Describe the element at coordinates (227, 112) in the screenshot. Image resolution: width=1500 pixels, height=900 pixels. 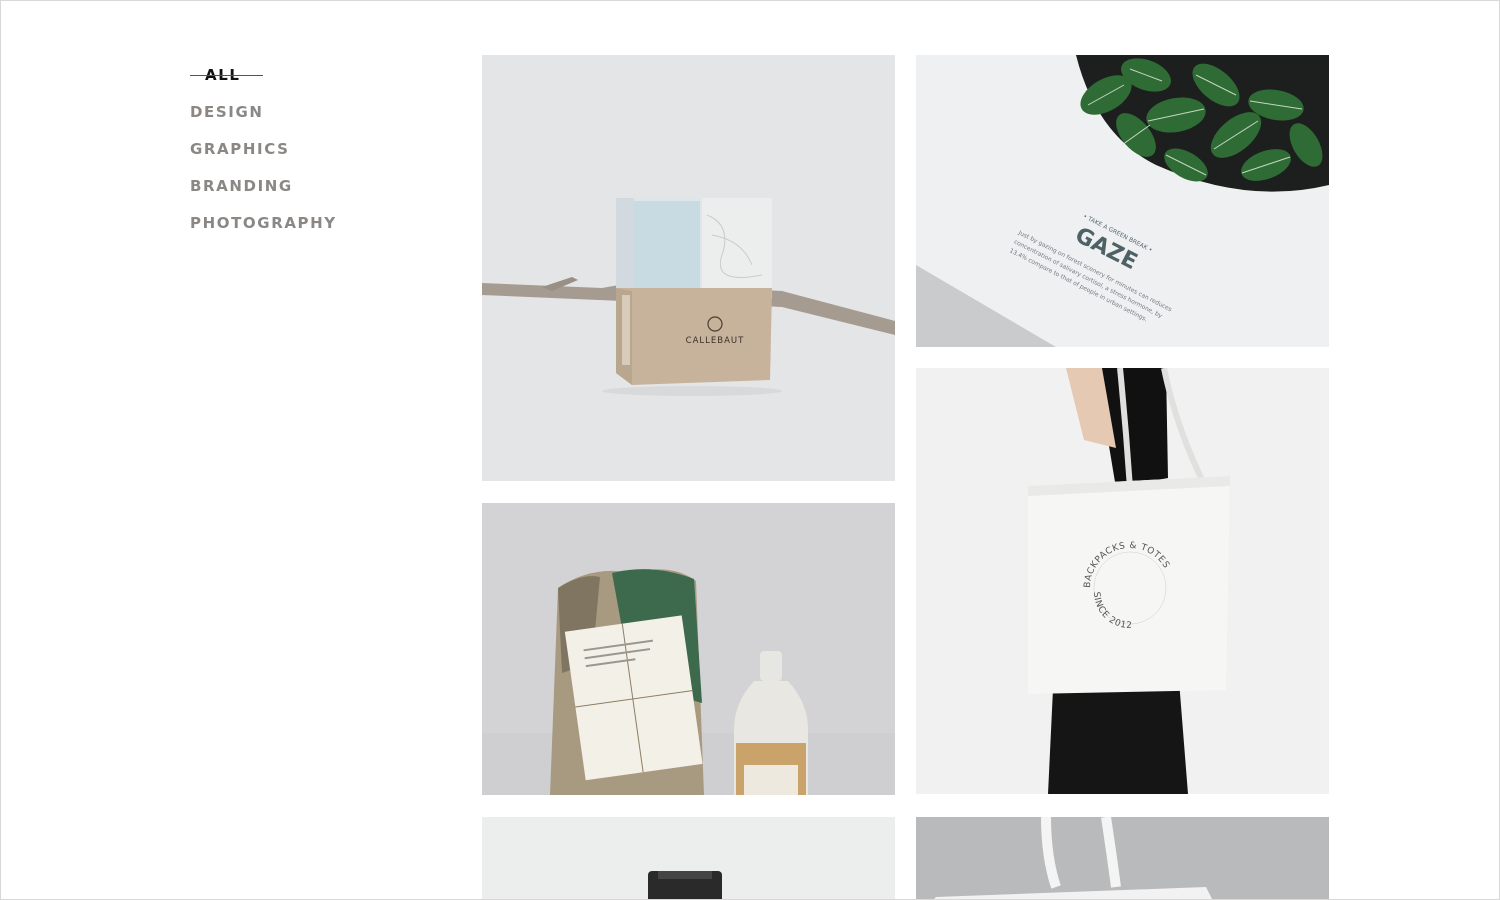
I see `filter-design-label: DESIGN` at that location.